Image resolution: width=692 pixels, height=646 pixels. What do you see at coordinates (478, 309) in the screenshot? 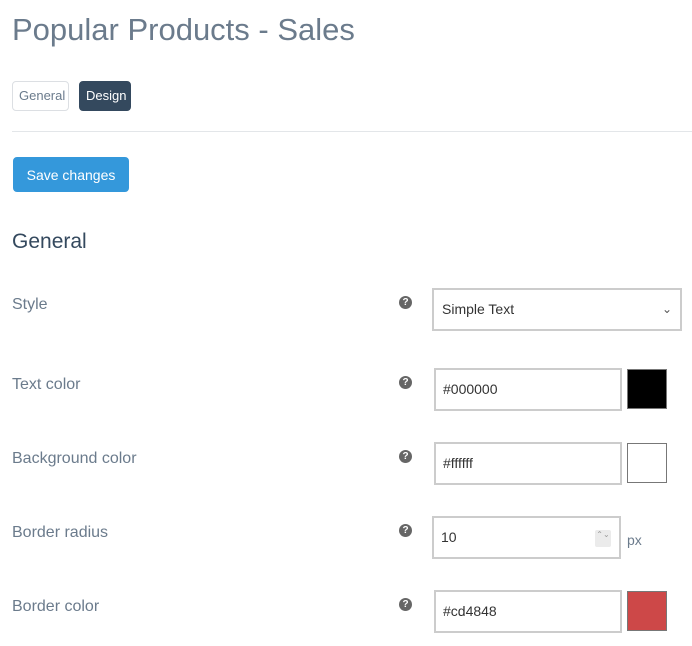
I see `style-select-value: Simple Text` at bounding box center [478, 309].